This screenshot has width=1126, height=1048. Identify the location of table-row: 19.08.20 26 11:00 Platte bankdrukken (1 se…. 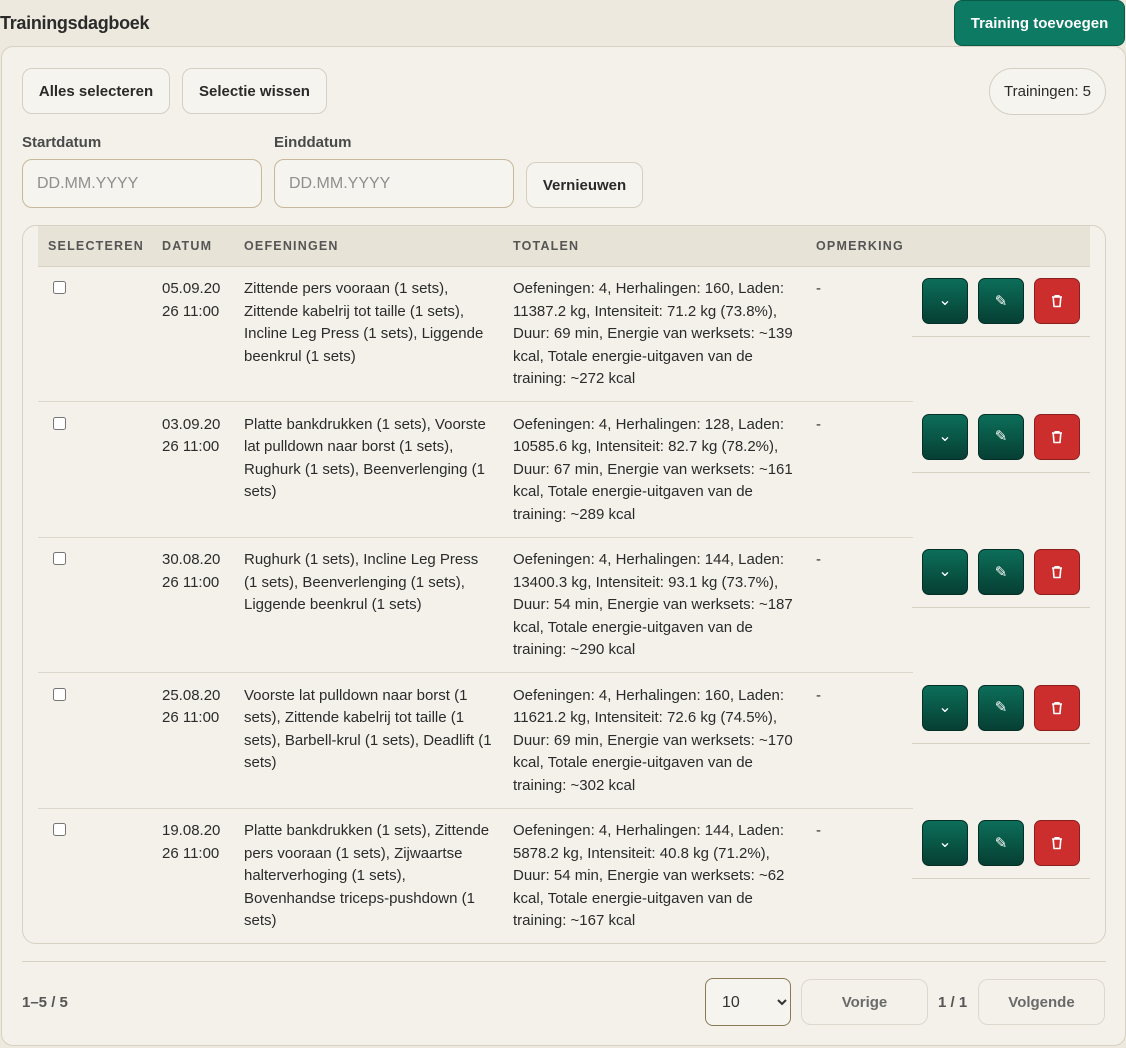
(564, 876).